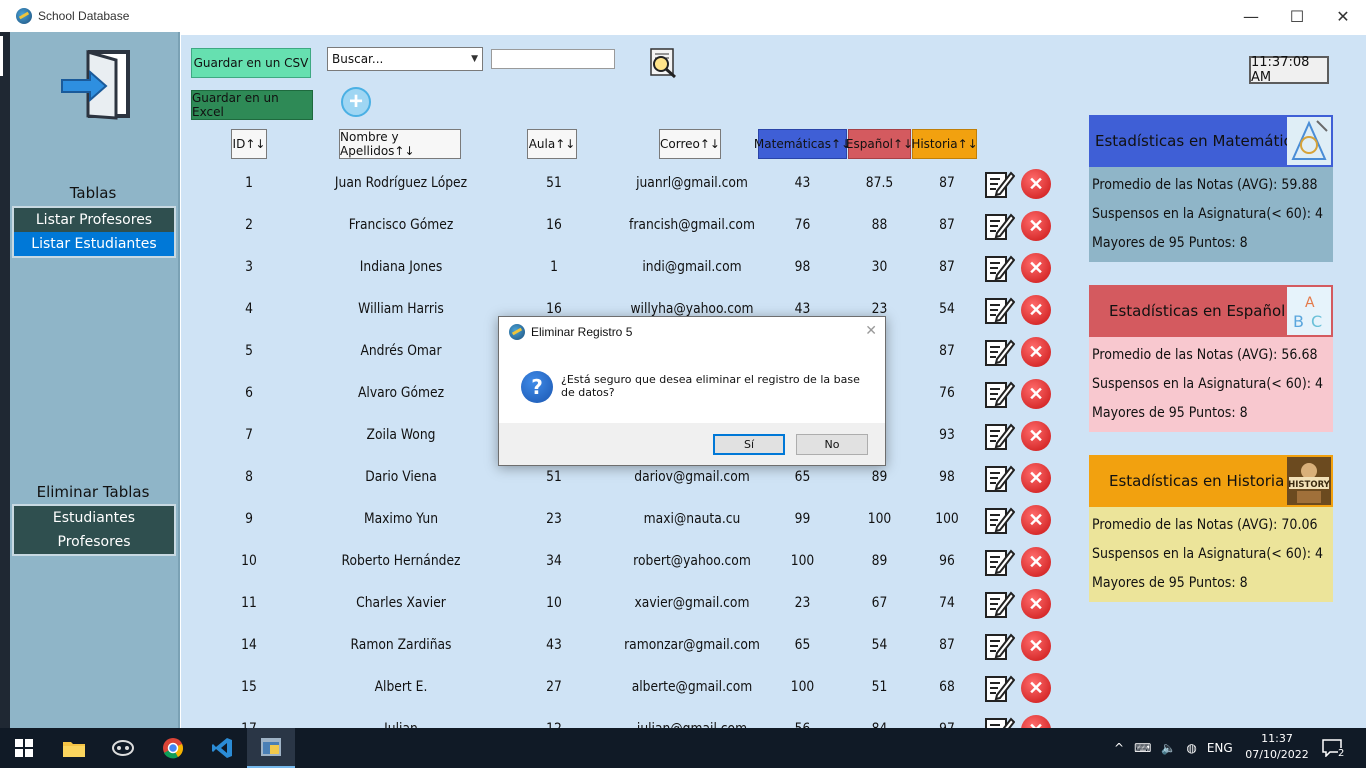 This screenshot has height=768, width=1366. I want to click on save-csv-button: Guardar en un CSV, so click(251, 63).